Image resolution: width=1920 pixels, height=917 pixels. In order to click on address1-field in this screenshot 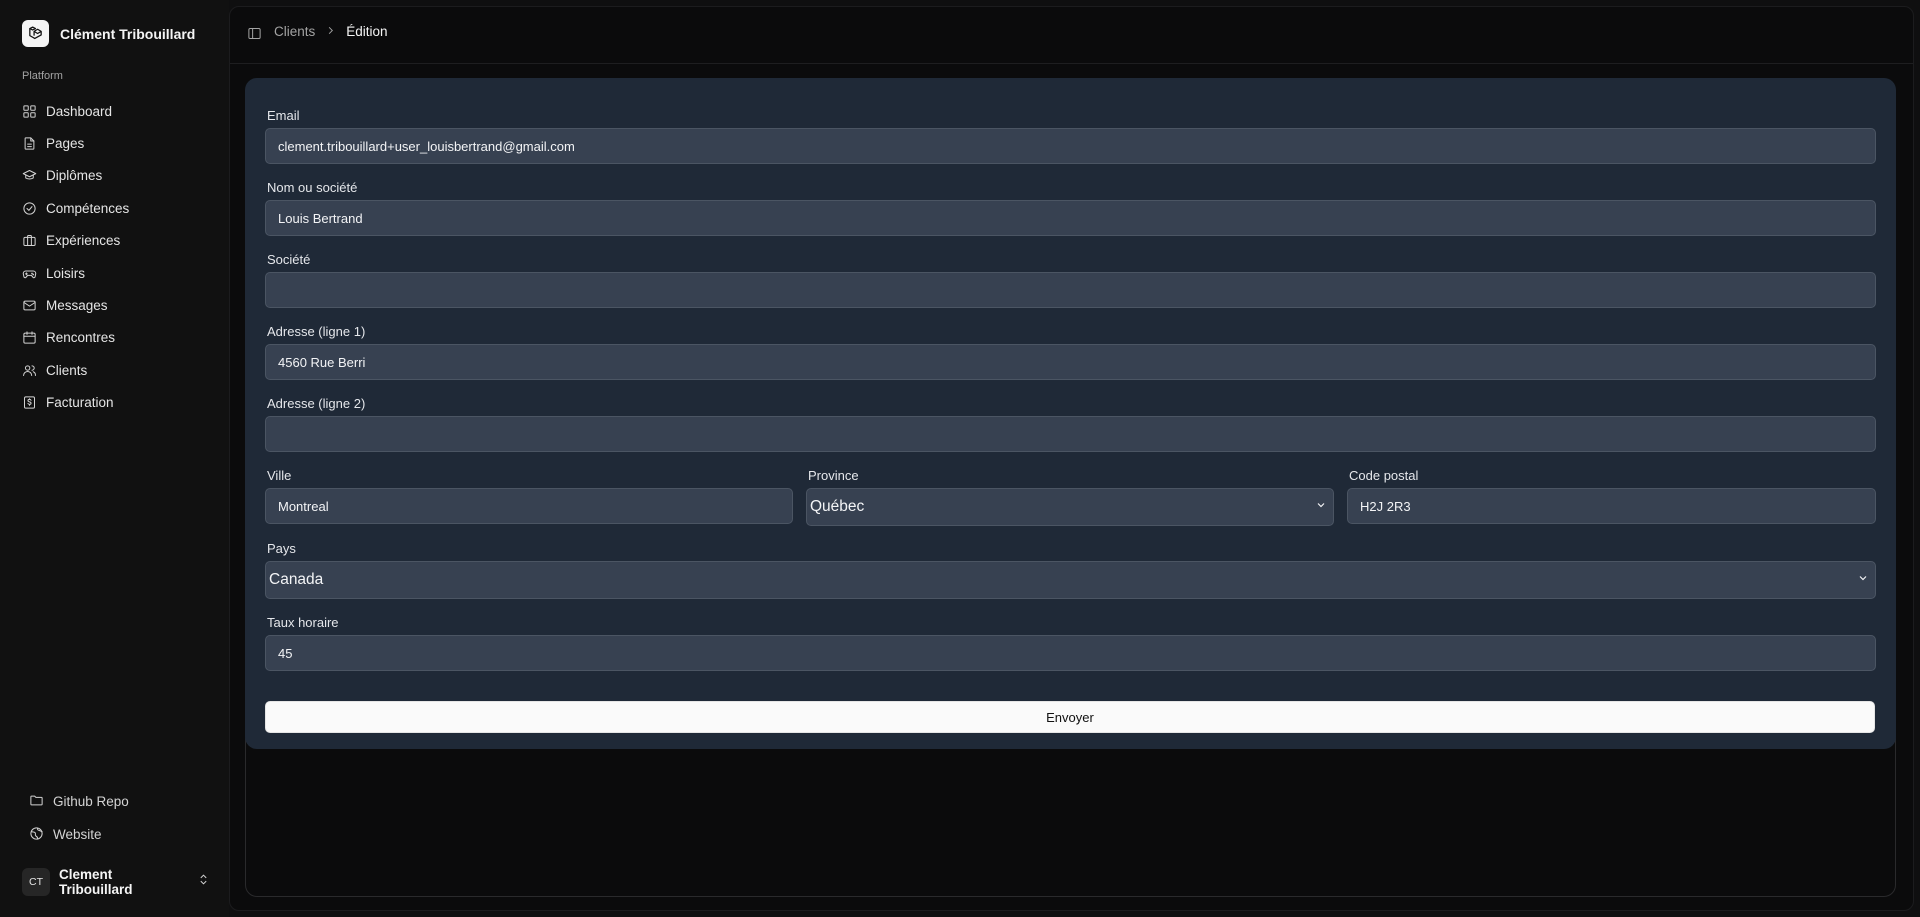, I will do `click(1070, 362)`.